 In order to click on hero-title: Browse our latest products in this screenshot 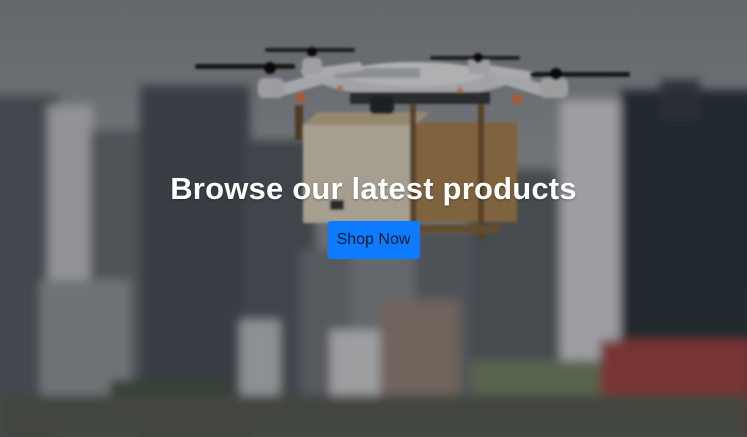, I will do `click(373, 188)`.